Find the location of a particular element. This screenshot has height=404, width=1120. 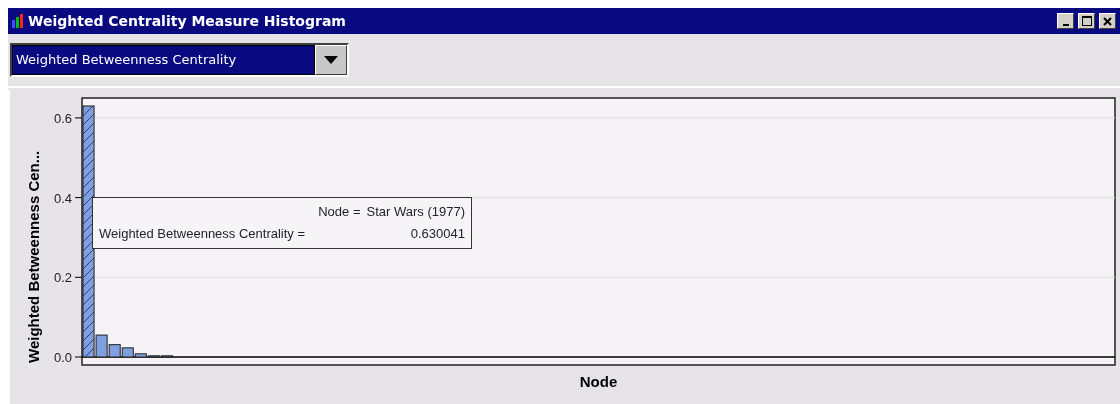

maximize-icon is located at coordinates (1086, 21).